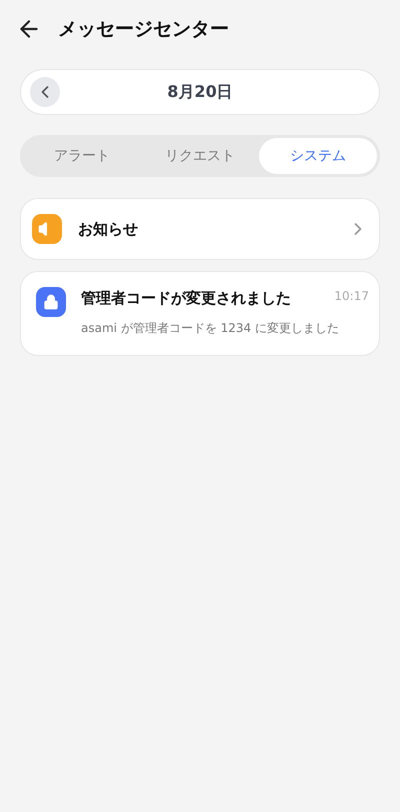 The height and width of the screenshot is (812, 400). I want to click on speaker-icon, so click(47, 229).